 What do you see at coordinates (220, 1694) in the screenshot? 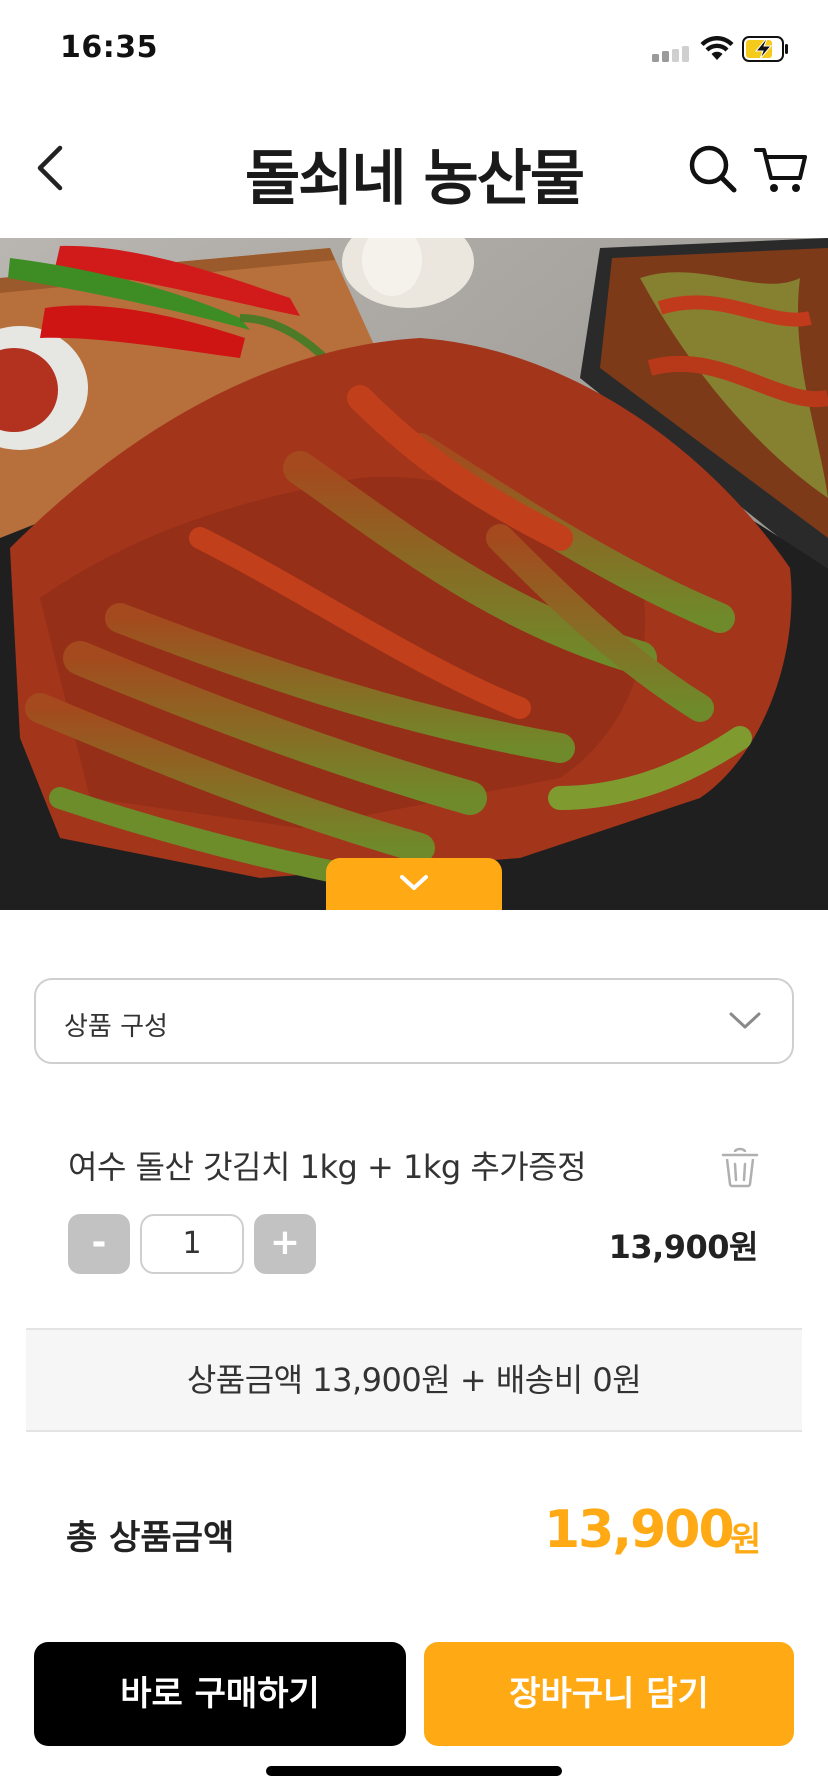
I see `buy-now-button: 바로 구매하기` at bounding box center [220, 1694].